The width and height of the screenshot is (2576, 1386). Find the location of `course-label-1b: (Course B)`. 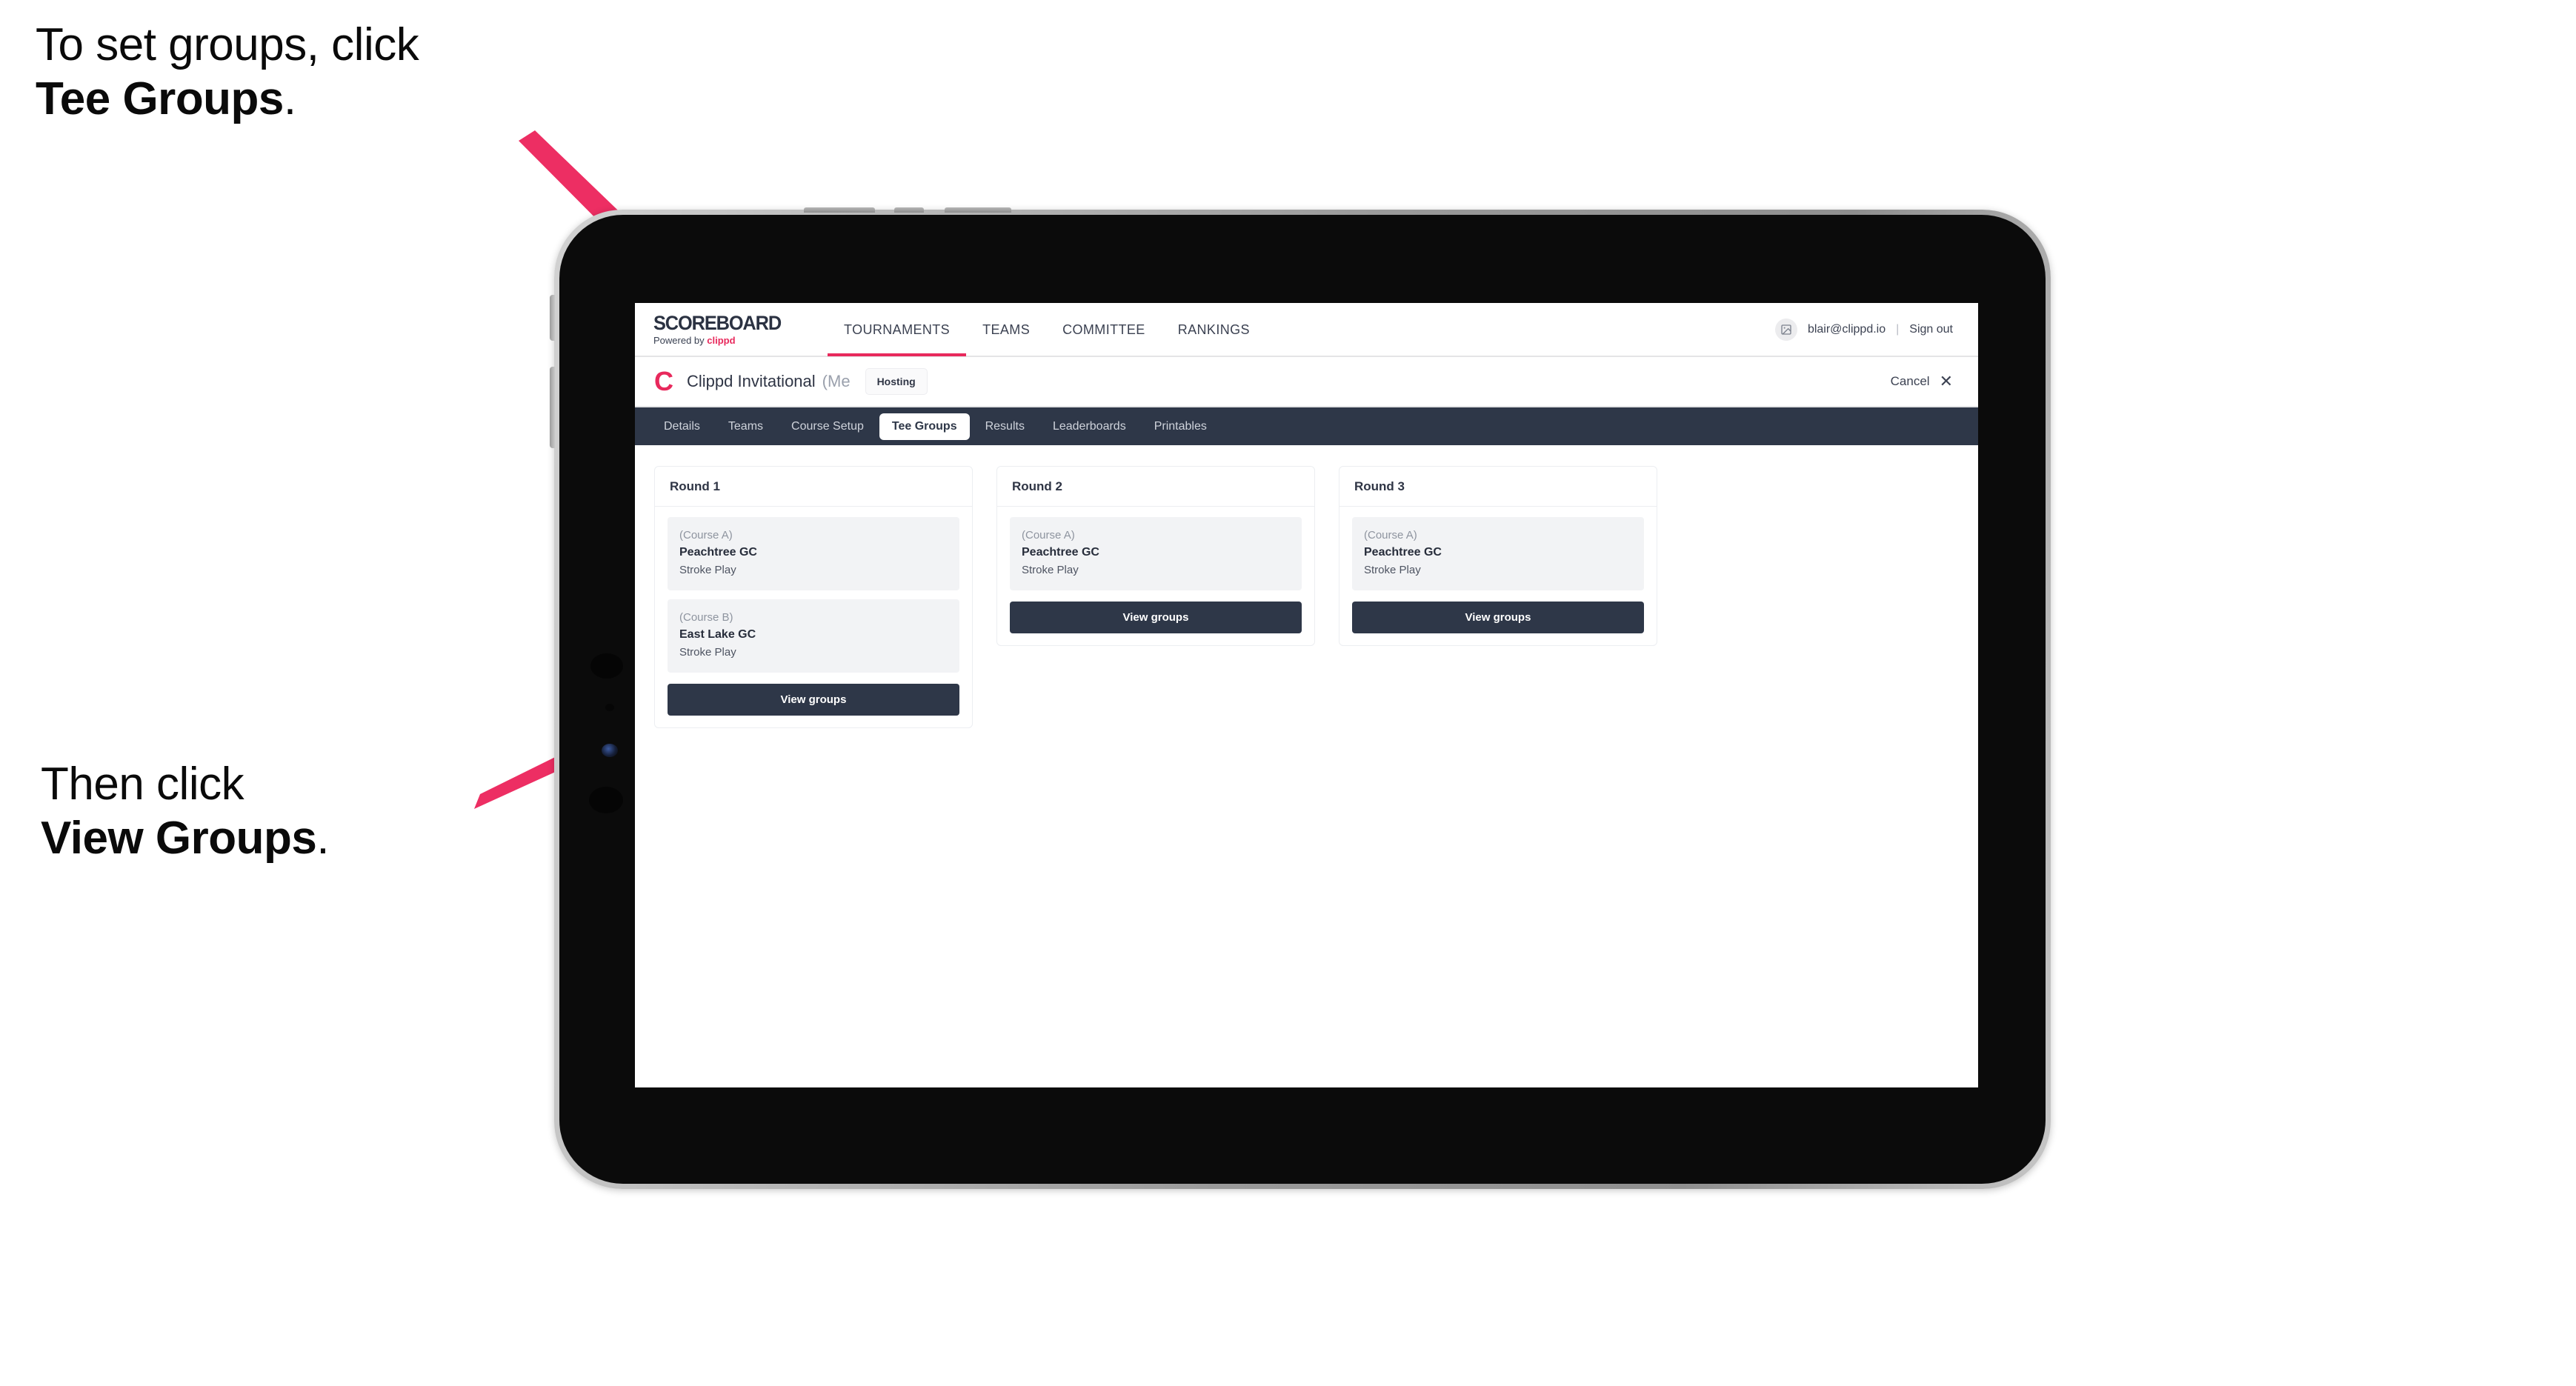

course-label-1b: (Course B) is located at coordinates (706, 617).